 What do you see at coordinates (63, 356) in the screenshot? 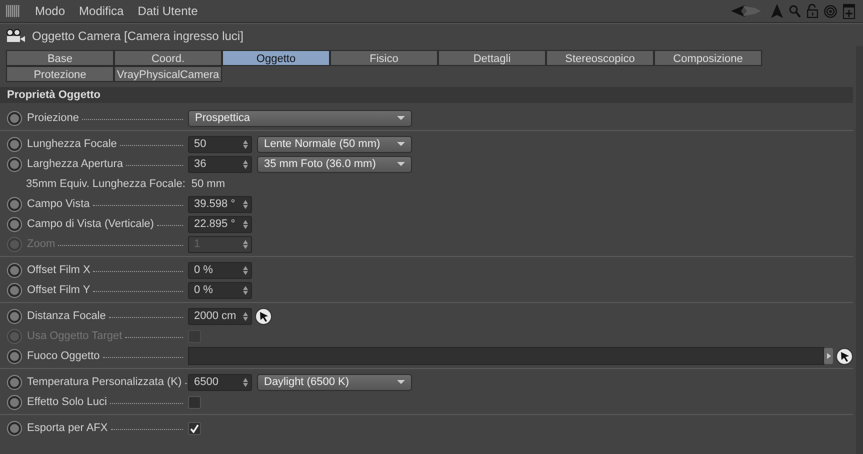
I see `field-label: Fuoco Oggetto` at bounding box center [63, 356].